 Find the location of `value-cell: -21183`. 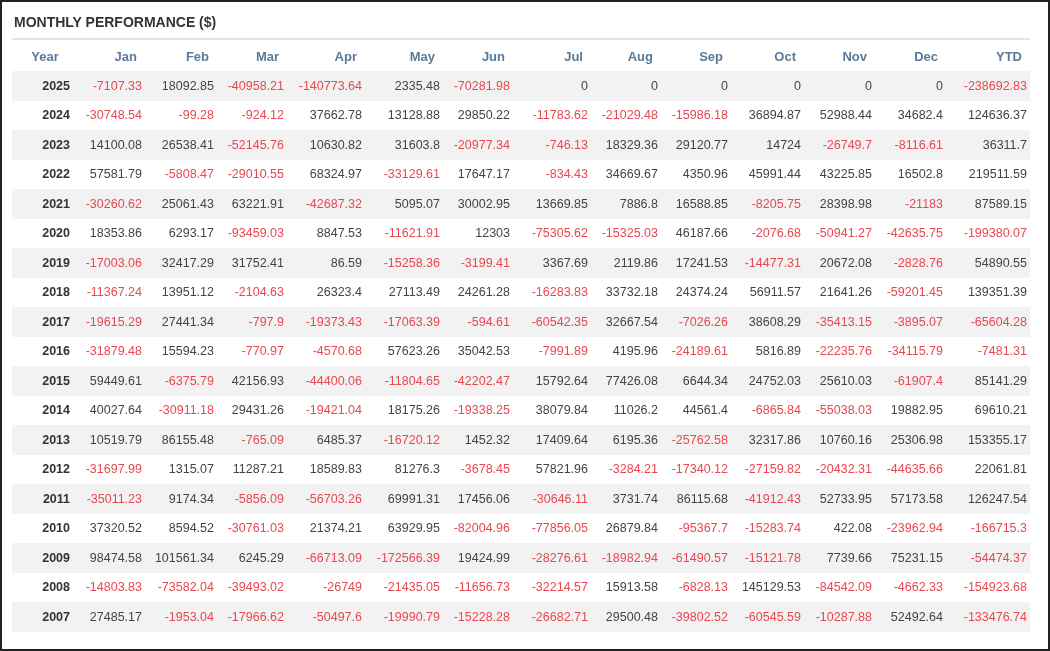

value-cell: -21183 is located at coordinates (910, 204).